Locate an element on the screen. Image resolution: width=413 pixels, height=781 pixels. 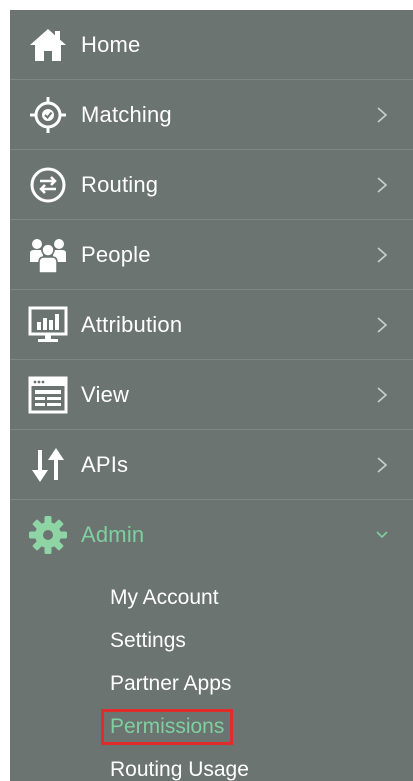
submenu-label: Partner Apps is located at coordinates (171, 683).